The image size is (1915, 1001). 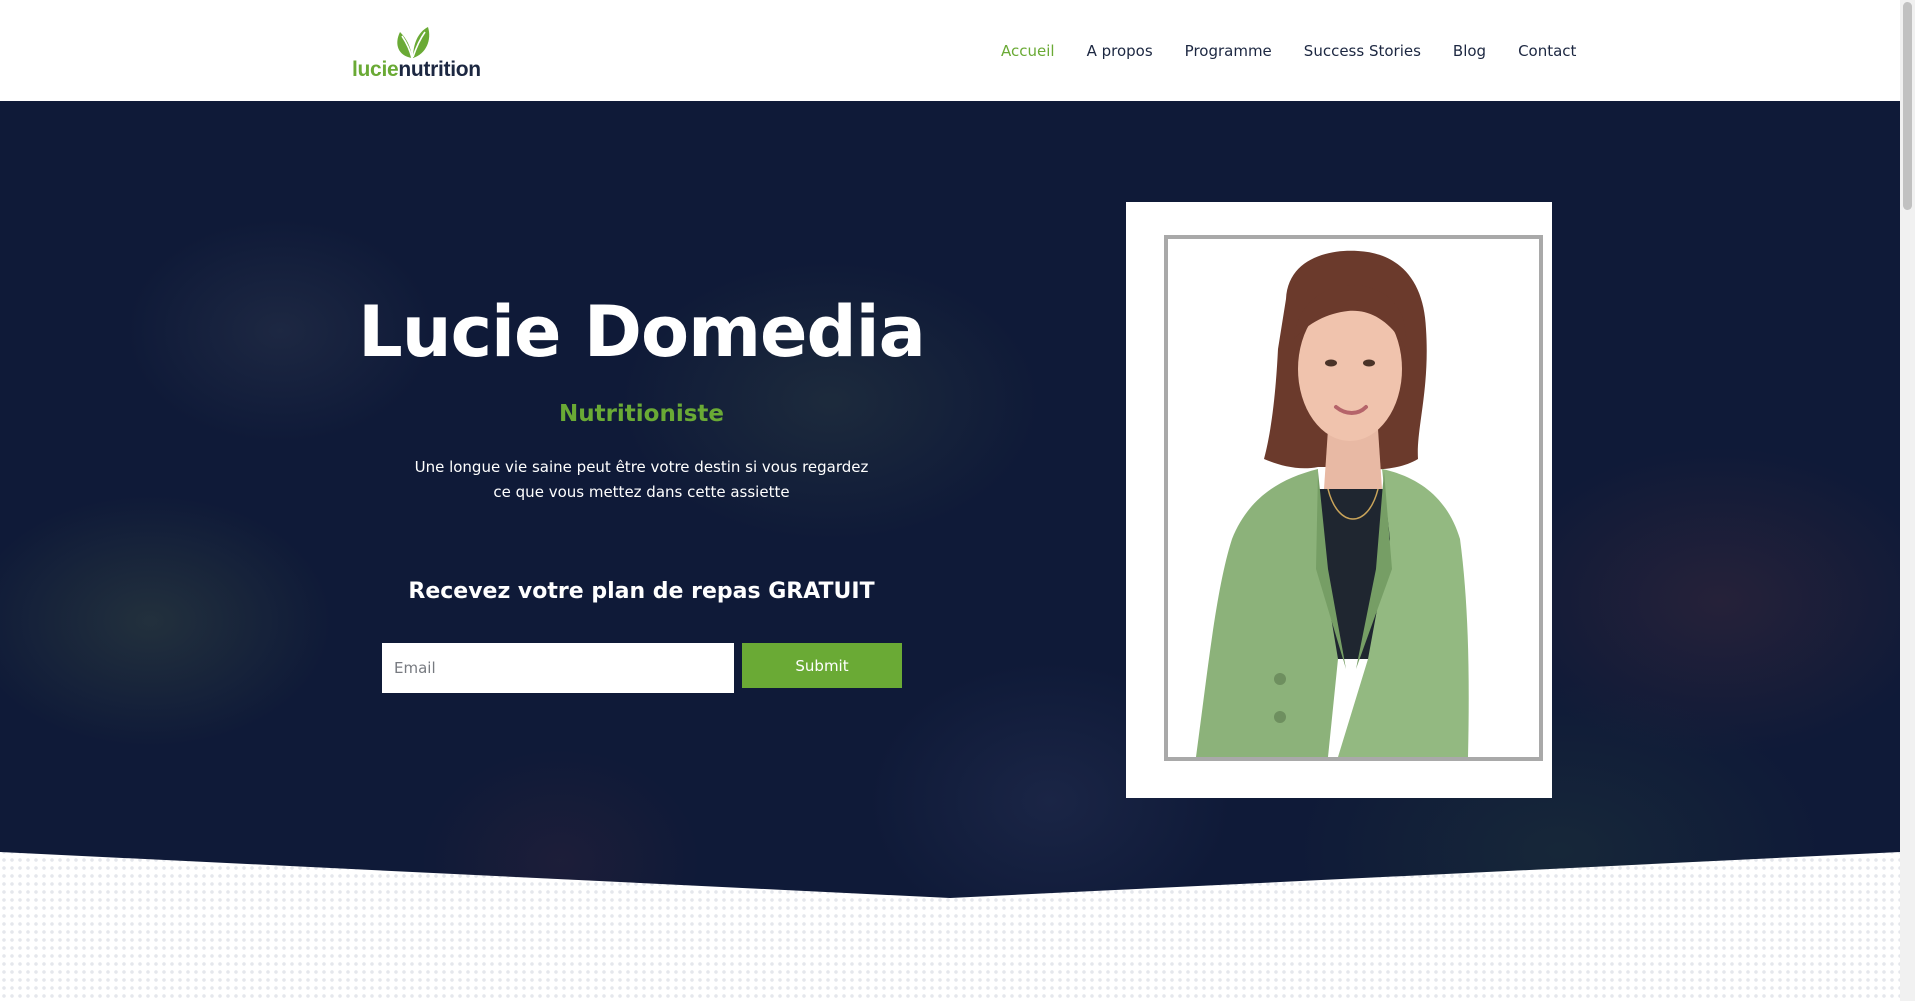 What do you see at coordinates (1547, 51) in the screenshot?
I see `nav-item-contact: Contact` at bounding box center [1547, 51].